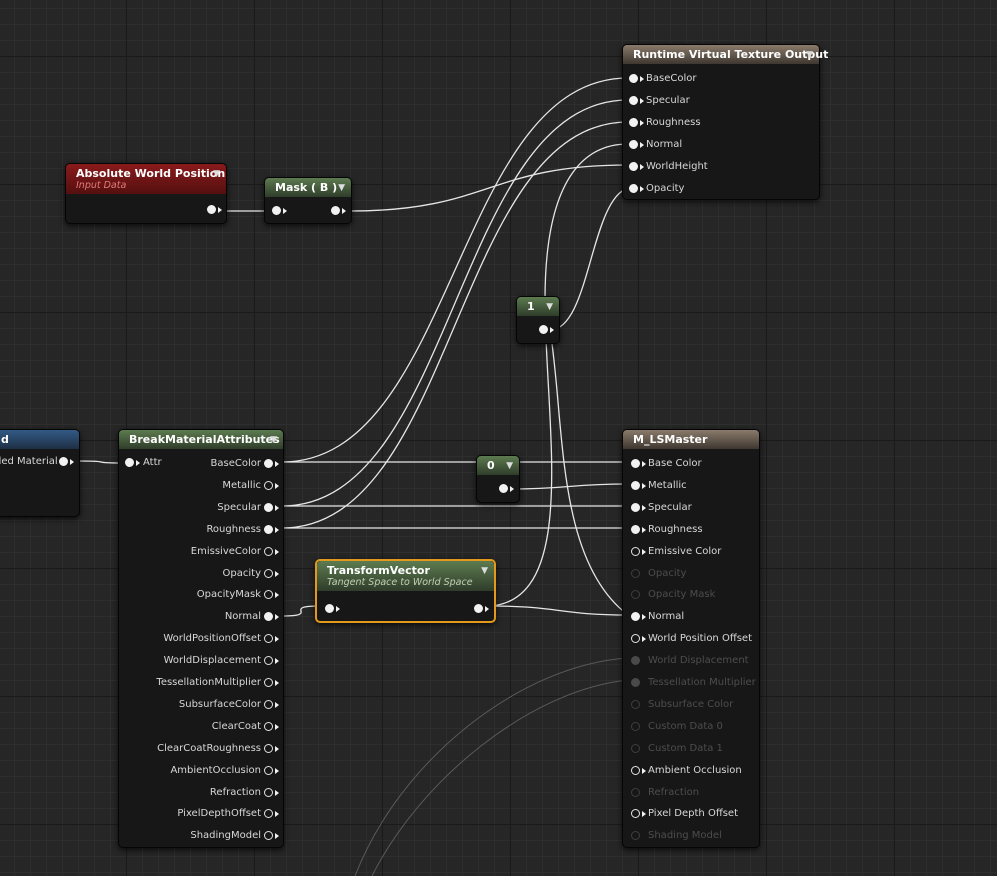  I want to click on absolute-world-position-node: Absolute World Position Input Data ▼, so click(146, 193).